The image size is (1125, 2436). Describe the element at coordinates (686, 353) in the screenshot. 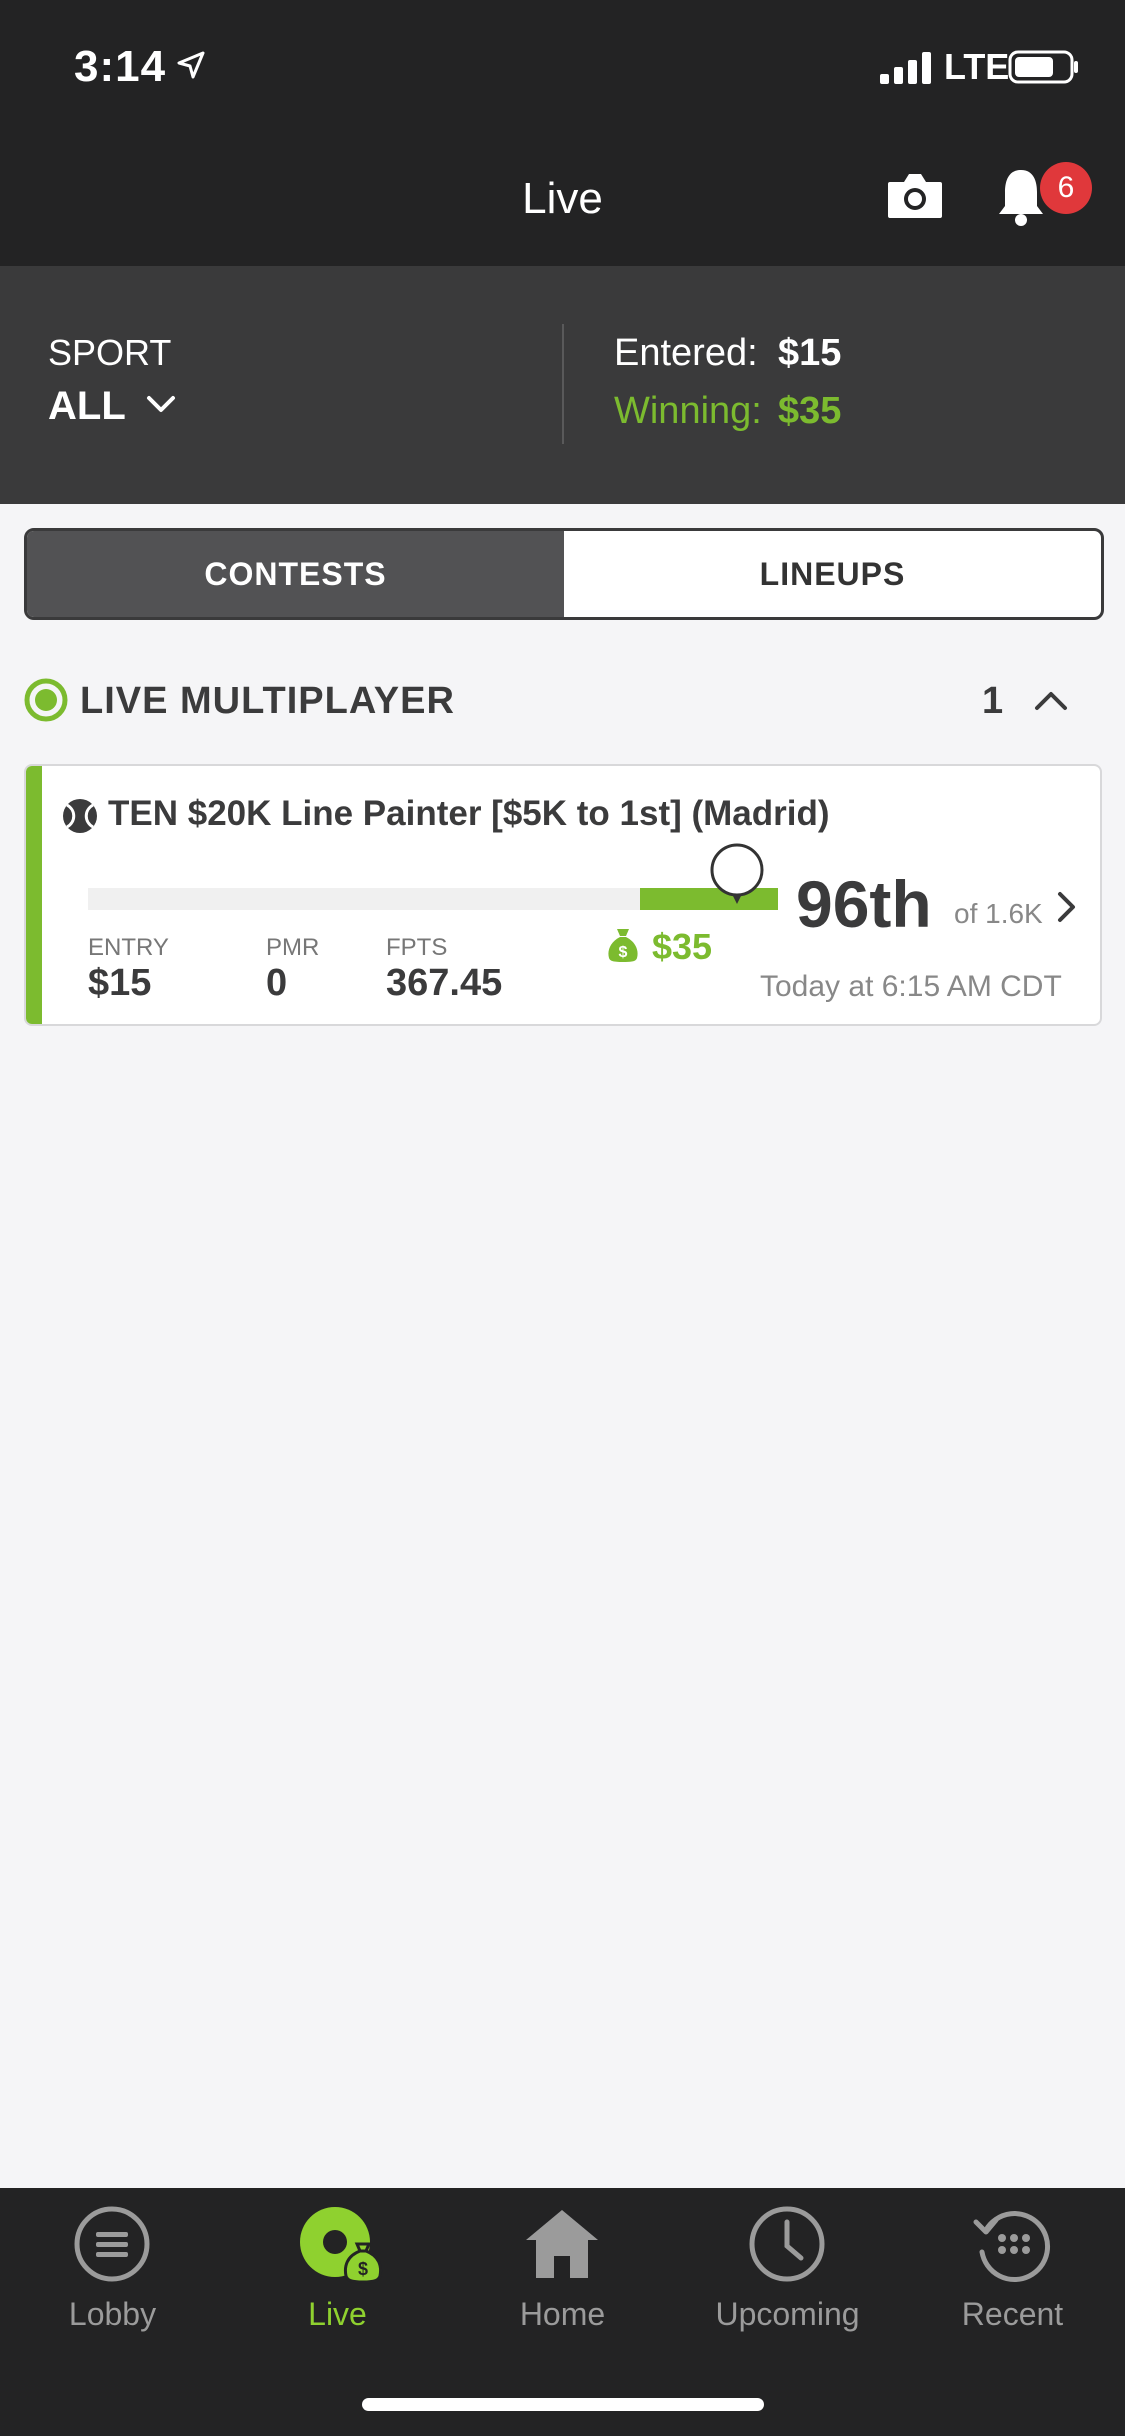

I see `entered-label: Entered:` at that location.